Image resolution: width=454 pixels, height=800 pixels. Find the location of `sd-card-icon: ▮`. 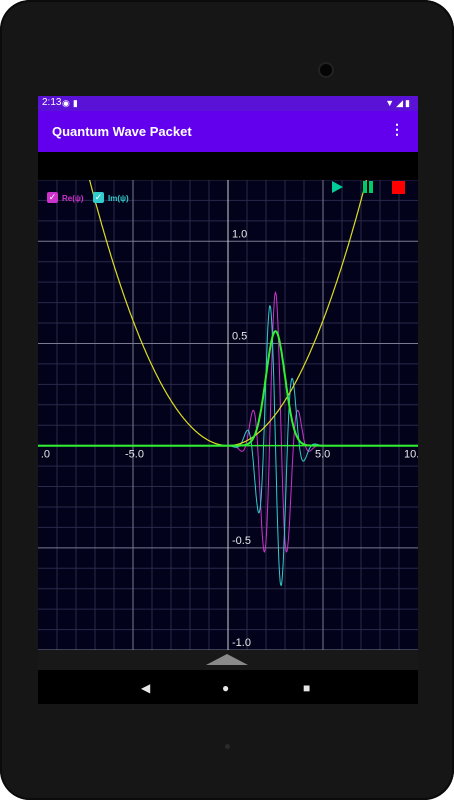

sd-card-icon: ▮ is located at coordinates (76, 103).